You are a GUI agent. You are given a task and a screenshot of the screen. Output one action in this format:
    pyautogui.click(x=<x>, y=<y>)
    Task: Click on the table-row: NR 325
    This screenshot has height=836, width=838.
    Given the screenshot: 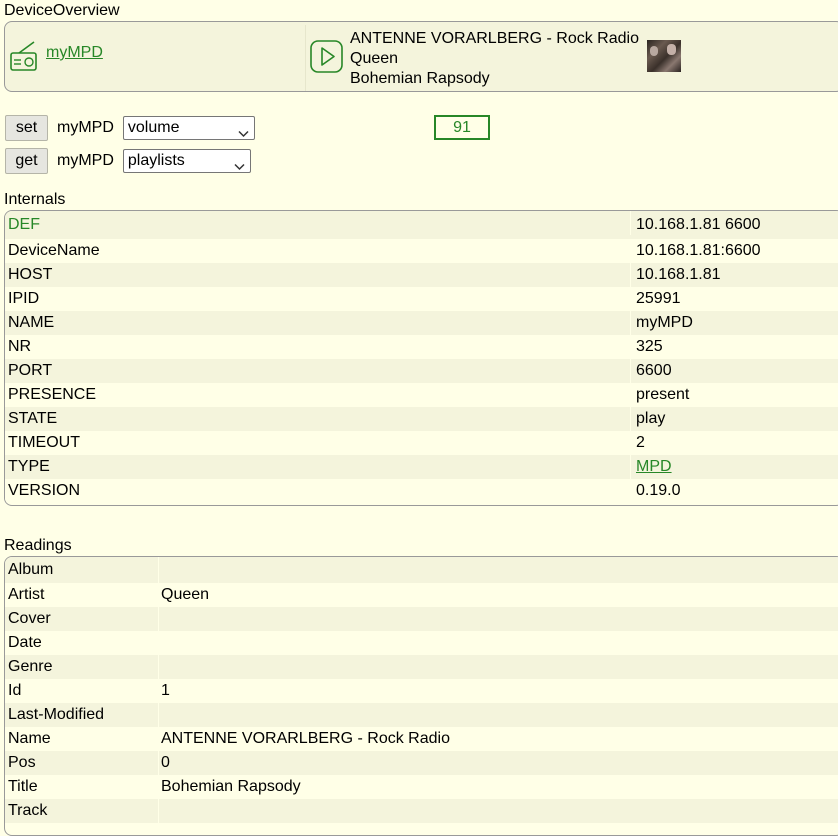 What is the action you would take?
    pyautogui.click(x=421, y=347)
    